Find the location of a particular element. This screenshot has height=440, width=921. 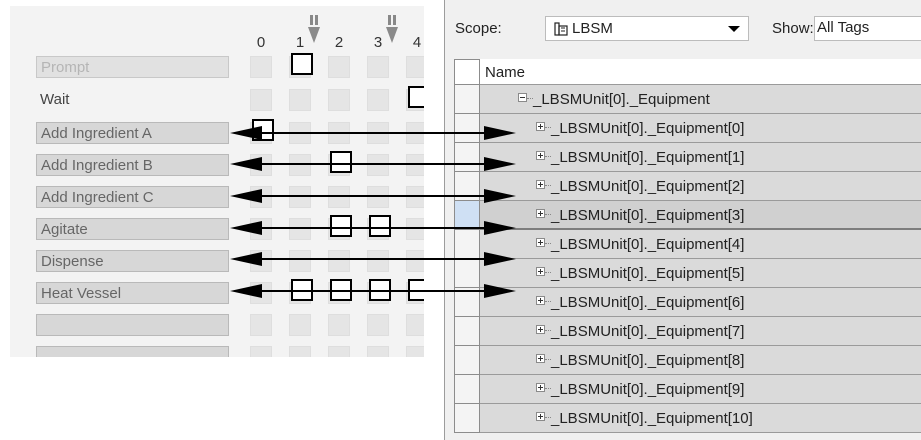

table-row: _LBSMUnit[0]._Equipment[7] is located at coordinates (687, 331).